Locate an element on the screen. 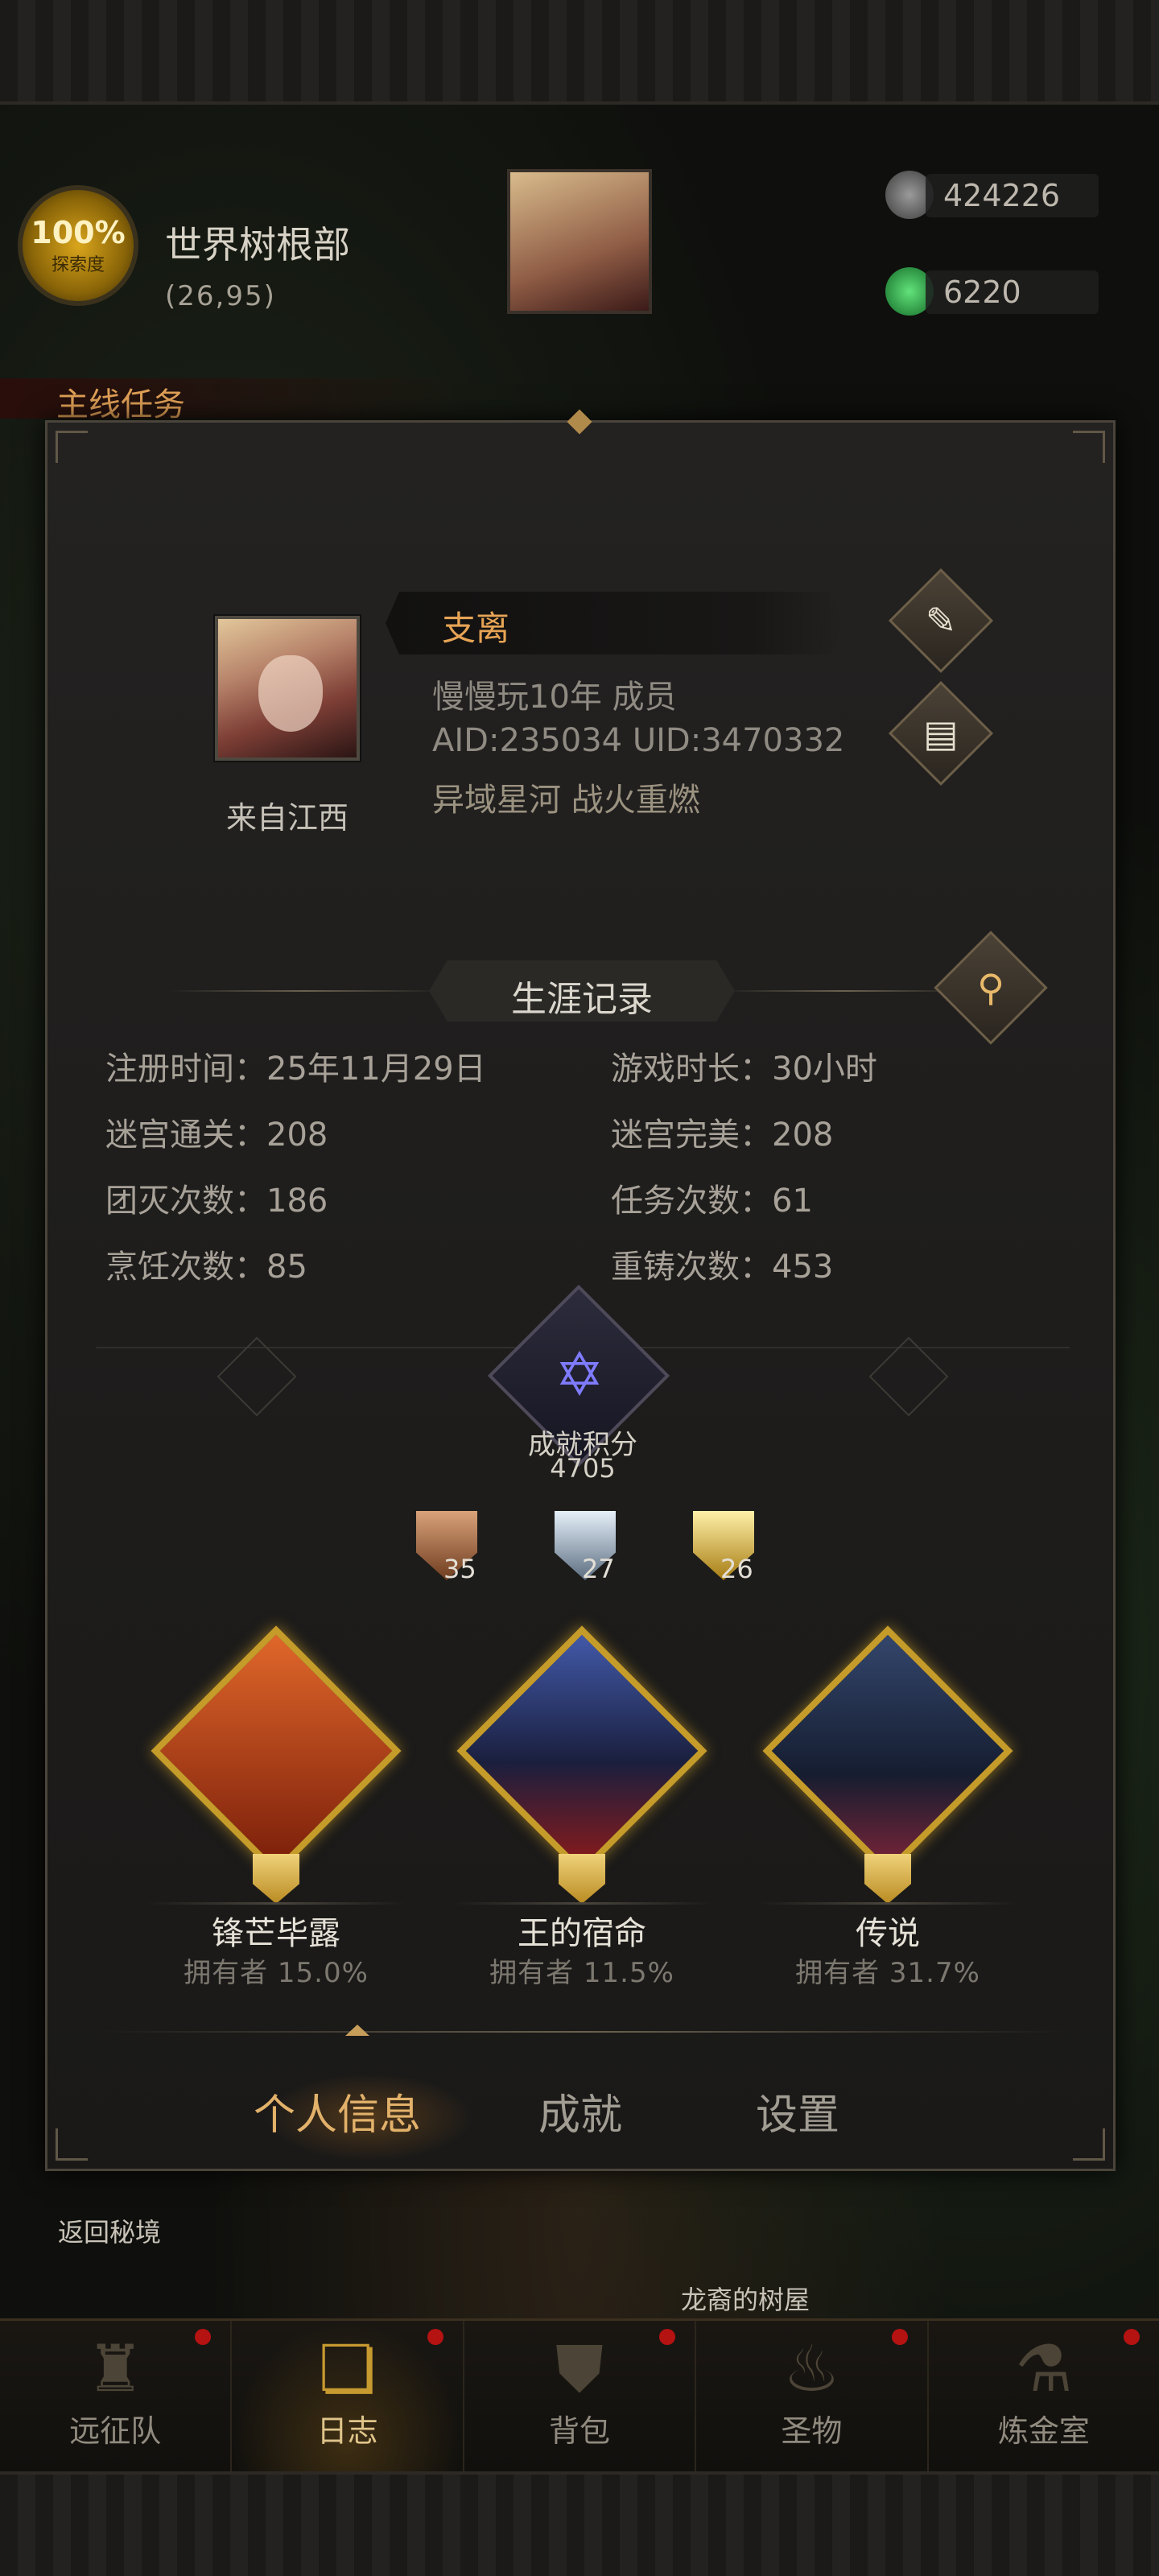  edit-profile-button: ✎ is located at coordinates (941, 621).